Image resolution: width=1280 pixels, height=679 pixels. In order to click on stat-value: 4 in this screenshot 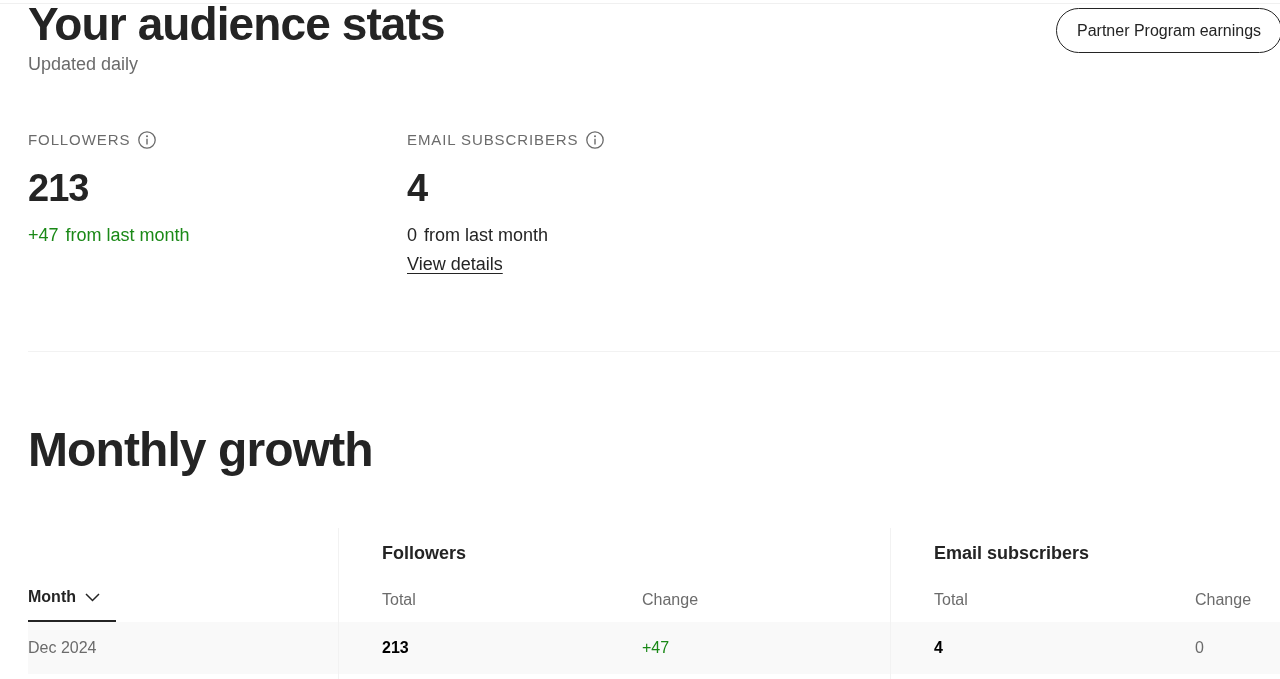, I will do `click(417, 188)`.